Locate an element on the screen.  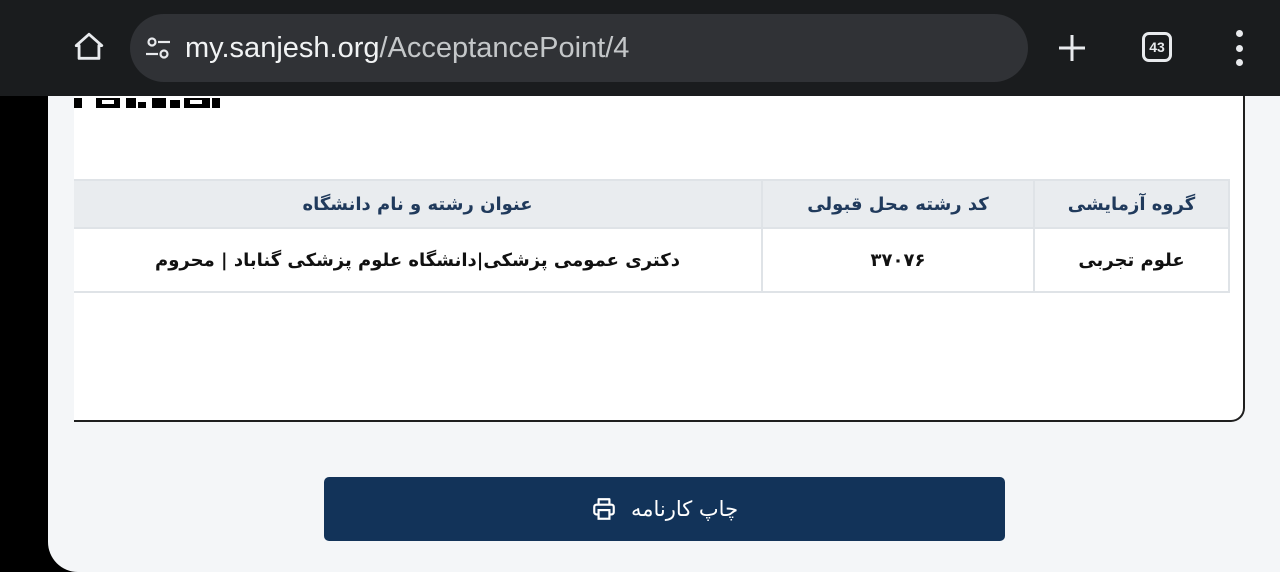
new-tab-button is located at coordinates (1072, 48).